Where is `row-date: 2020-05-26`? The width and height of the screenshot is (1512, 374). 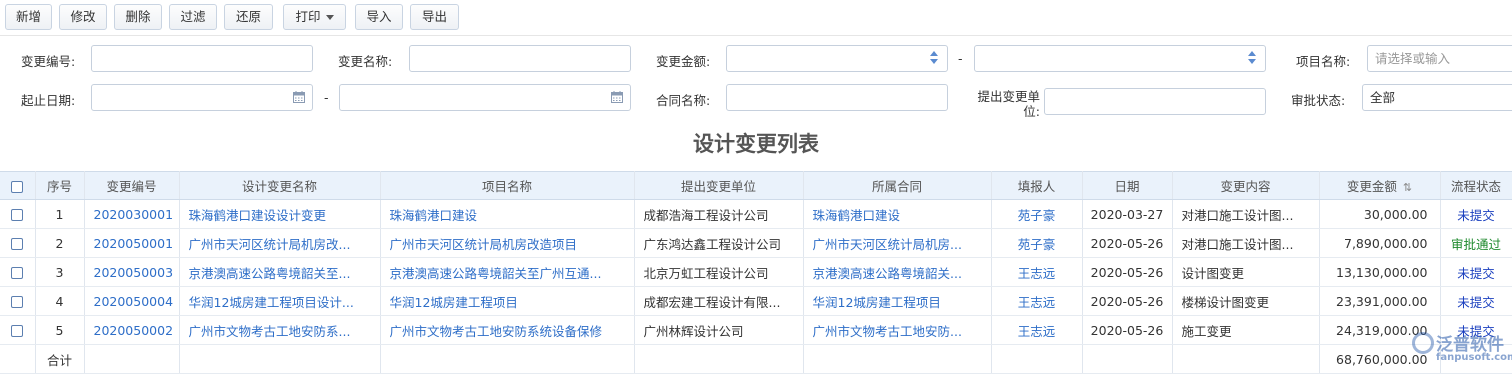 row-date: 2020-05-26 is located at coordinates (1127, 272).